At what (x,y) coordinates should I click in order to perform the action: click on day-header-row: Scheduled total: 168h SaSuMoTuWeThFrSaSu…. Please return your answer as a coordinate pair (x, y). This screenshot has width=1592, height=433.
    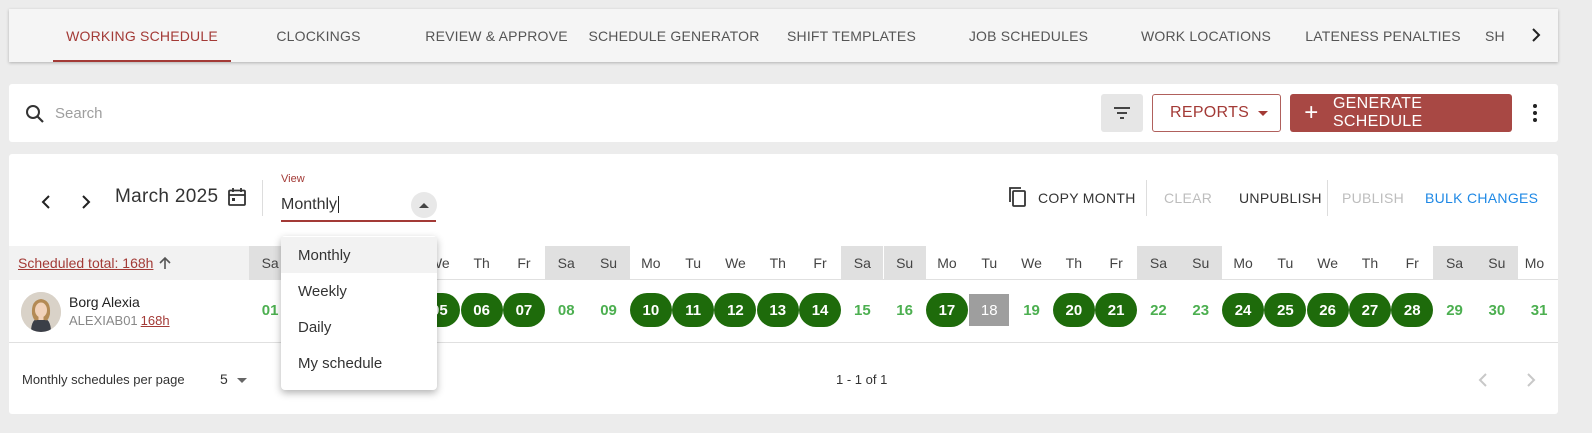
    Looking at the image, I should click on (783, 263).